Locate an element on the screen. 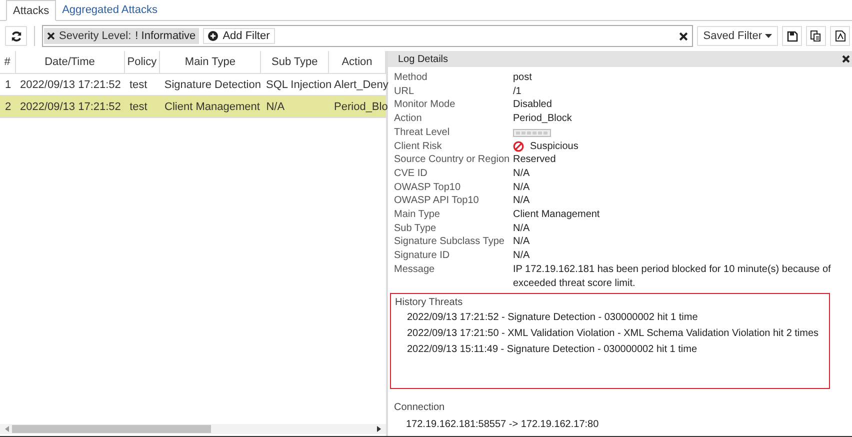 The height and width of the screenshot is (437, 852). field-label: Monitor Mode is located at coordinates (425, 105).